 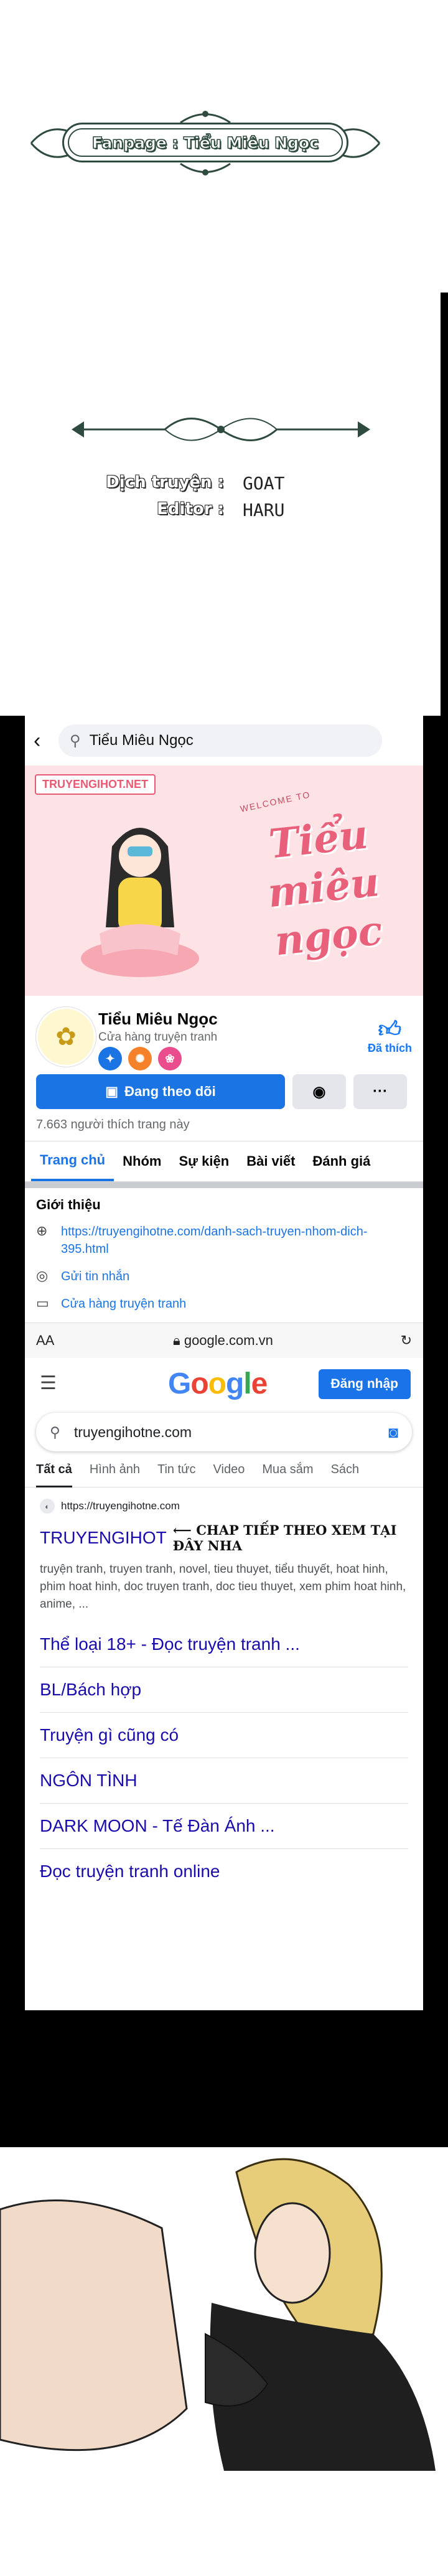 What do you see at coordinates (390, 1029) in the screenshot?
I see `thumb-up-icon: 👍︎` at bounding box center [390, 1029].